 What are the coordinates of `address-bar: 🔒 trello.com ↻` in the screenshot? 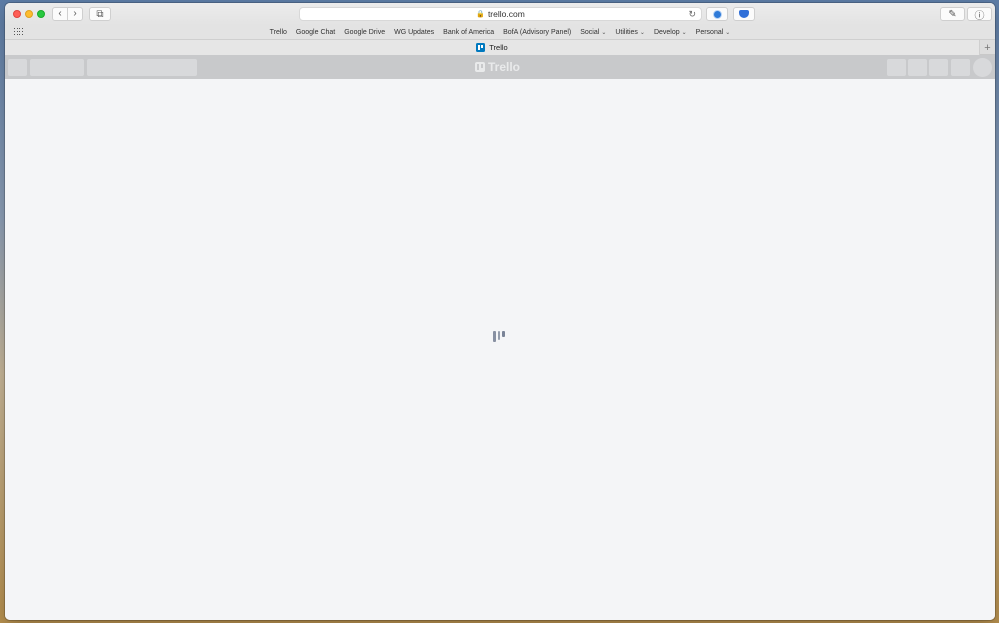 It's located at (500, 14).